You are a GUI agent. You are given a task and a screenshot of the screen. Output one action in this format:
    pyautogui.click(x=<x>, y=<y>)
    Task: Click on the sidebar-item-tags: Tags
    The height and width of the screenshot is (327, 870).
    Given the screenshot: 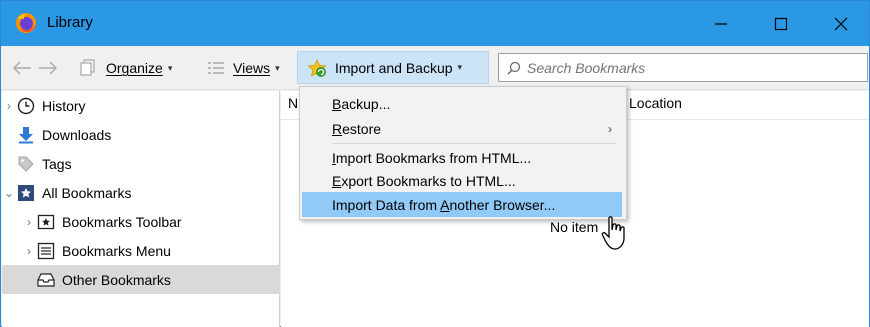 What is the action you would take?
    pyautogui.click(x=141, y=163)
    